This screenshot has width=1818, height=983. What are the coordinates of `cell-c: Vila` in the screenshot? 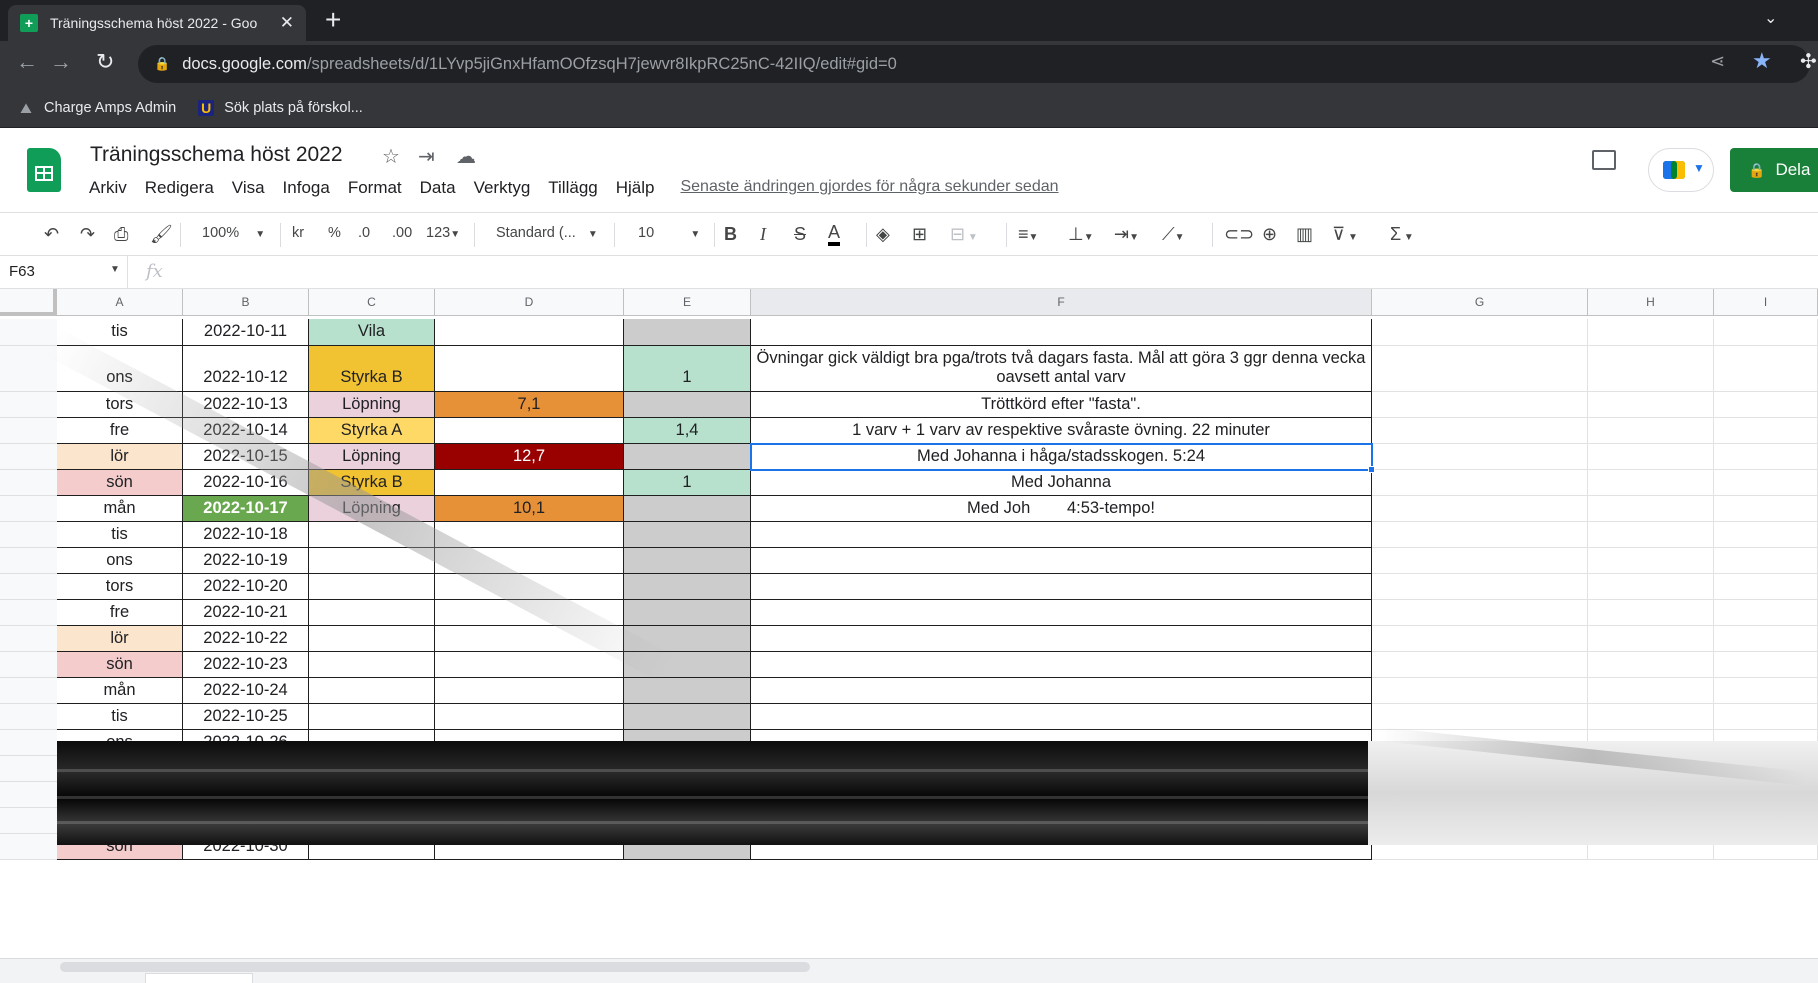 It's located at (372, 332).